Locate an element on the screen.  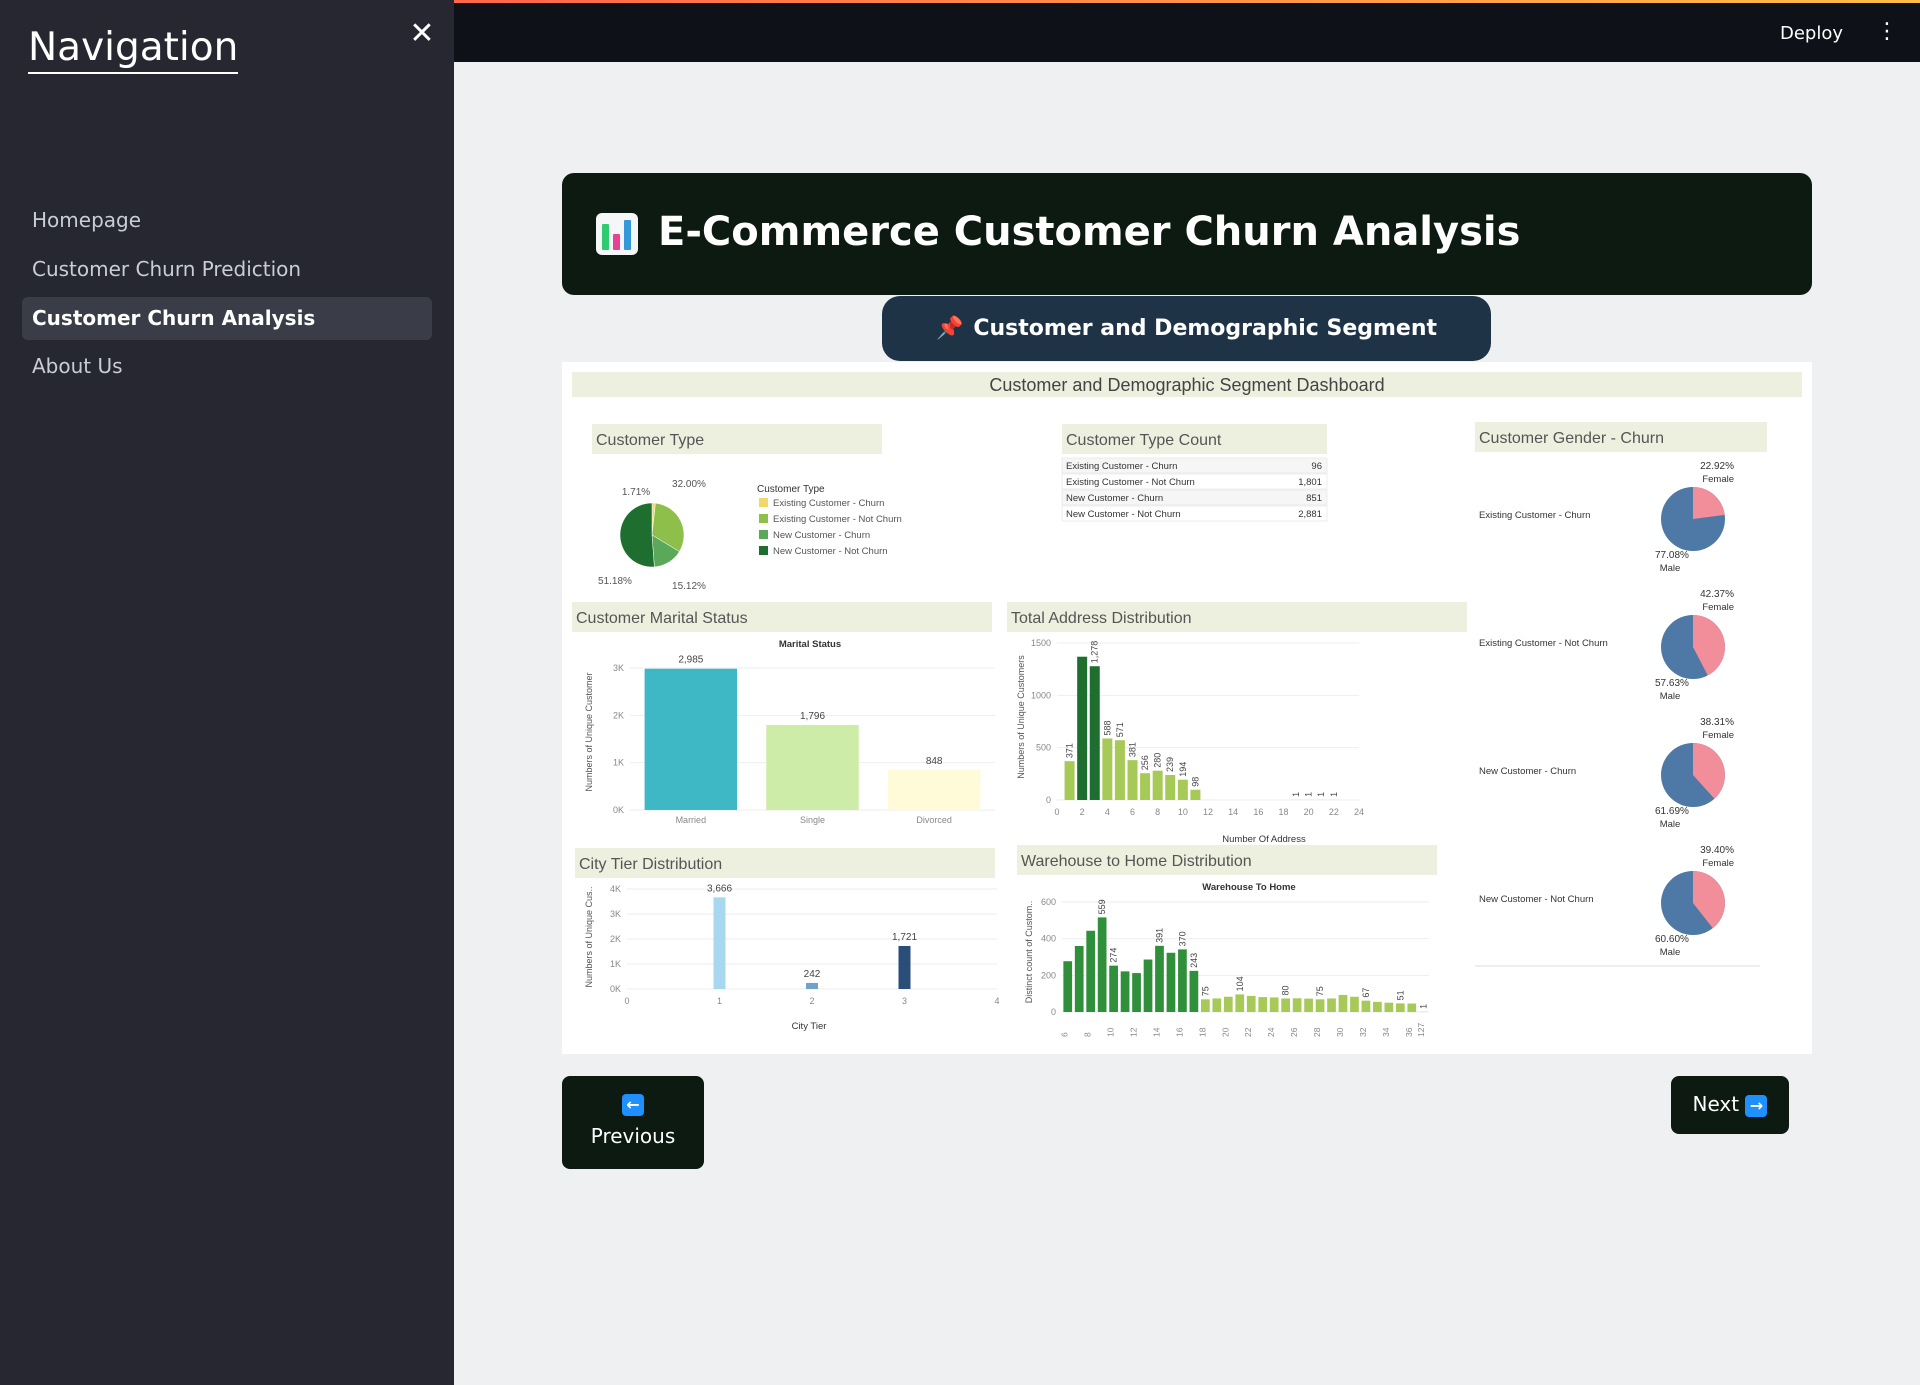
warehouse-y-tick: 400 is located at coordinates (1048, 939).